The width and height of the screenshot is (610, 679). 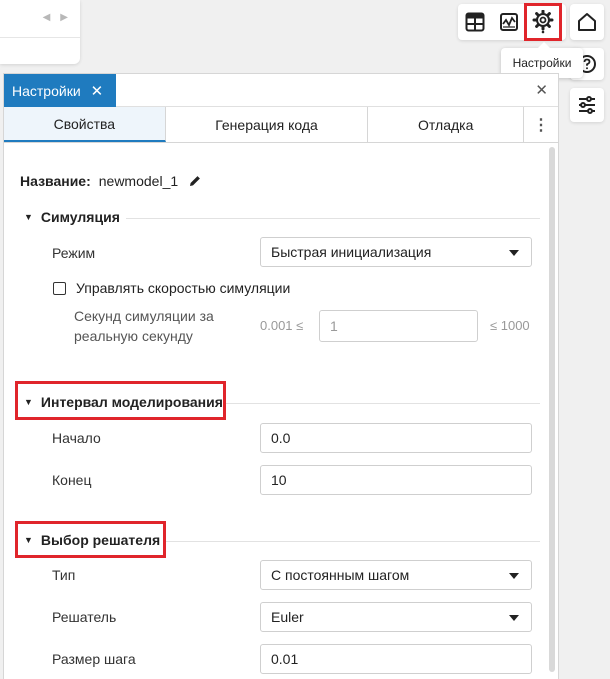 I want to click on speed-control-label: Управлять скоростью симуляции, so click(x=183, y=288).